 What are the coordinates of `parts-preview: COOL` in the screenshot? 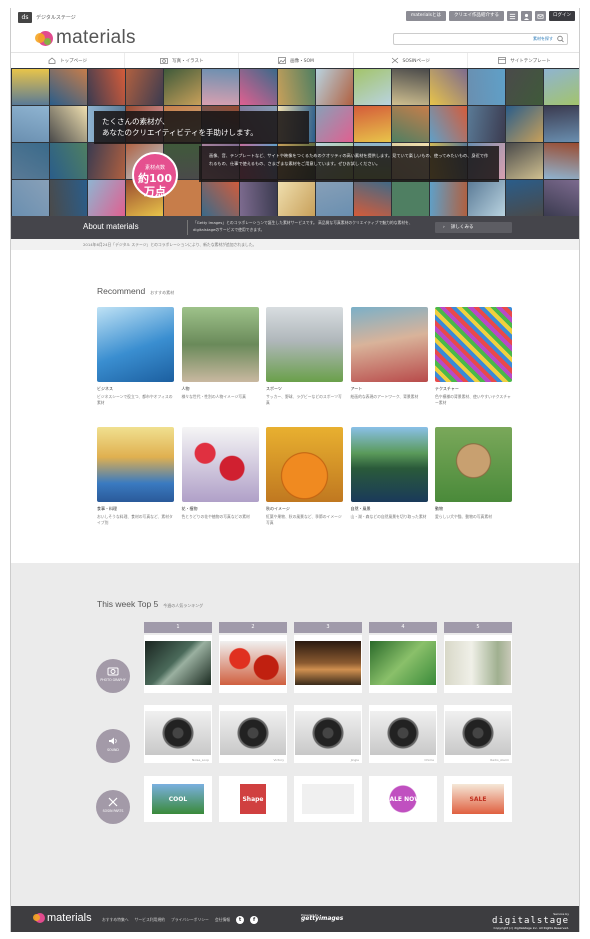 It's located at (178, 799).